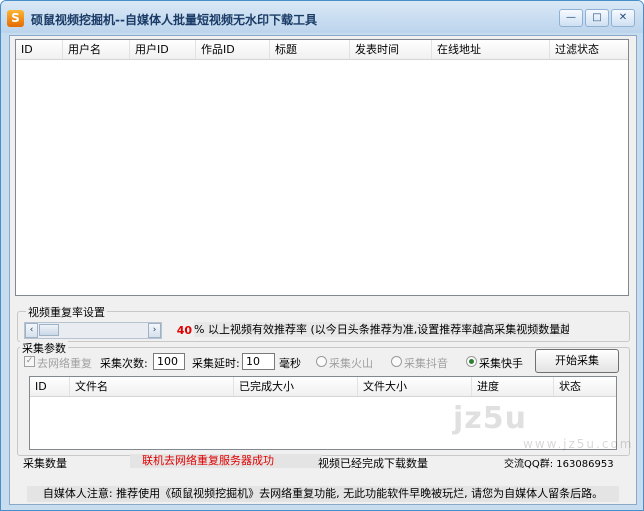 This screenshot has height=511, width=644. Describe the element at coordinates (31, 330) in the screenshot. I see `scroll-left-icon: ‹` at that location.